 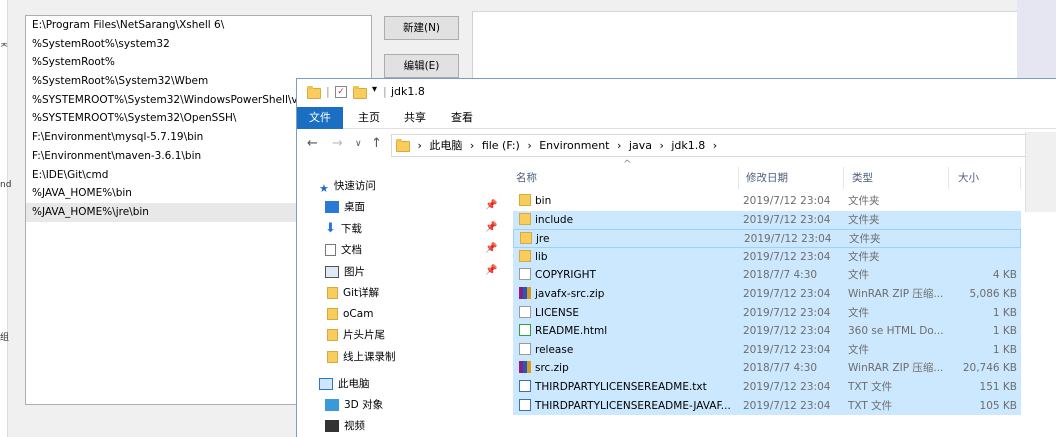 I want to click on path-item: E:\Program Files\NetSarang\Xshell 6\, so click(x=198, y=25).